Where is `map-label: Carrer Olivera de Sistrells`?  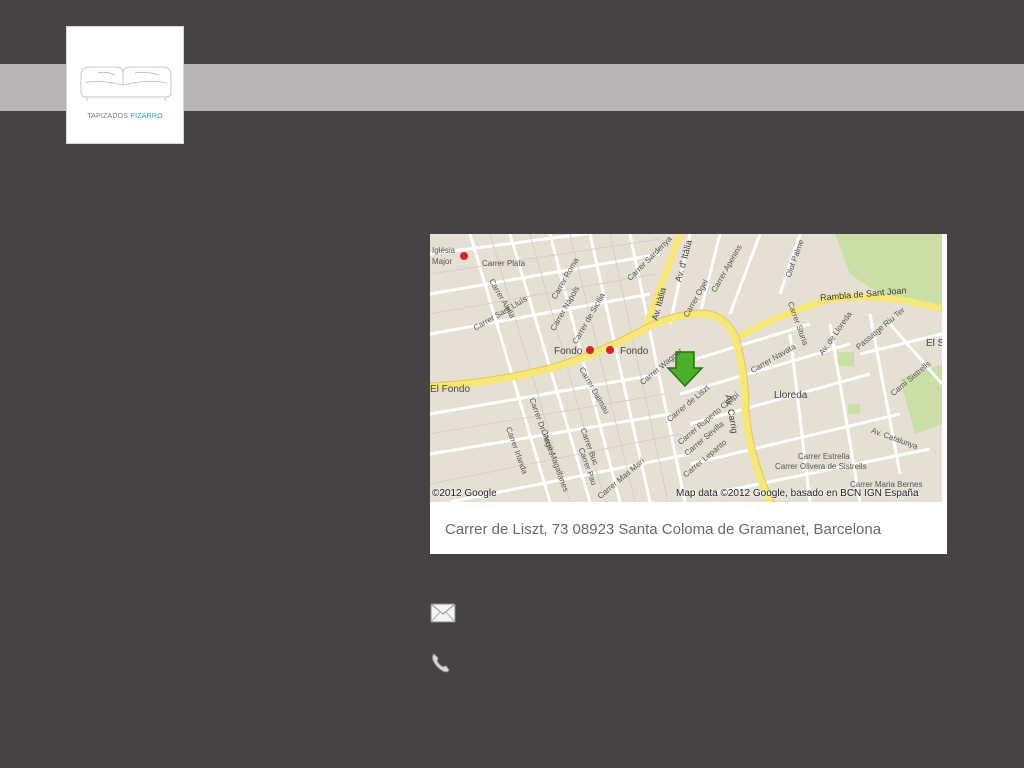
map-label: Carrer Olivera de Sistrells is located at coordinates (821, 466).